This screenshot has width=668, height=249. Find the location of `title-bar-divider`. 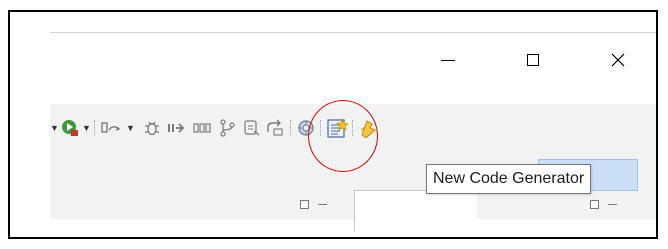

title-bar-divider is located at coordinates (353, 32).